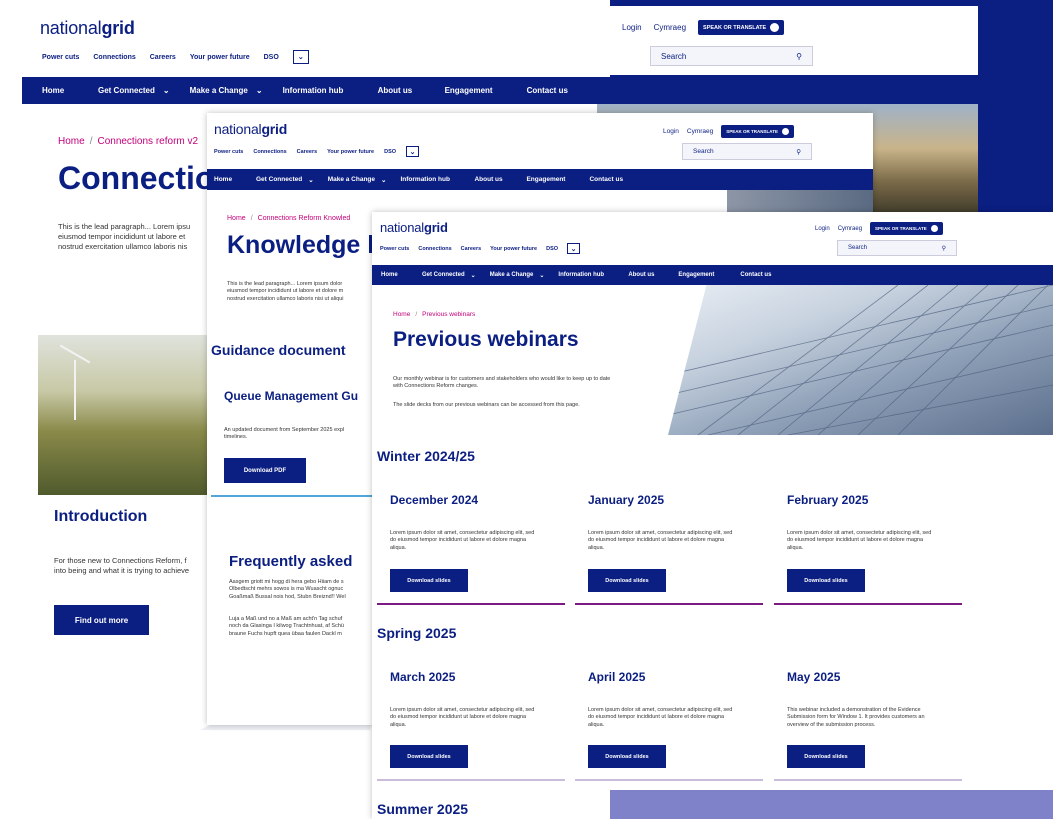 Image resolution: width=1053 pixels, height=819 pixels. What do you see at coordinates (291, 396) in the screenshot?
I see `queue-title: Queue Management Gu` at bounding box center [291, 396].